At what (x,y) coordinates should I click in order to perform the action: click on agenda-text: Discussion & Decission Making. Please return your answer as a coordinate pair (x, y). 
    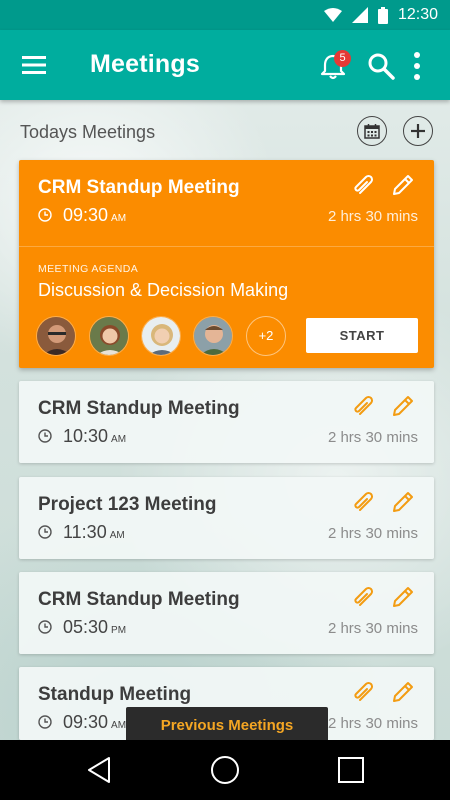
    Looking at the image, I should click on (163, 290).